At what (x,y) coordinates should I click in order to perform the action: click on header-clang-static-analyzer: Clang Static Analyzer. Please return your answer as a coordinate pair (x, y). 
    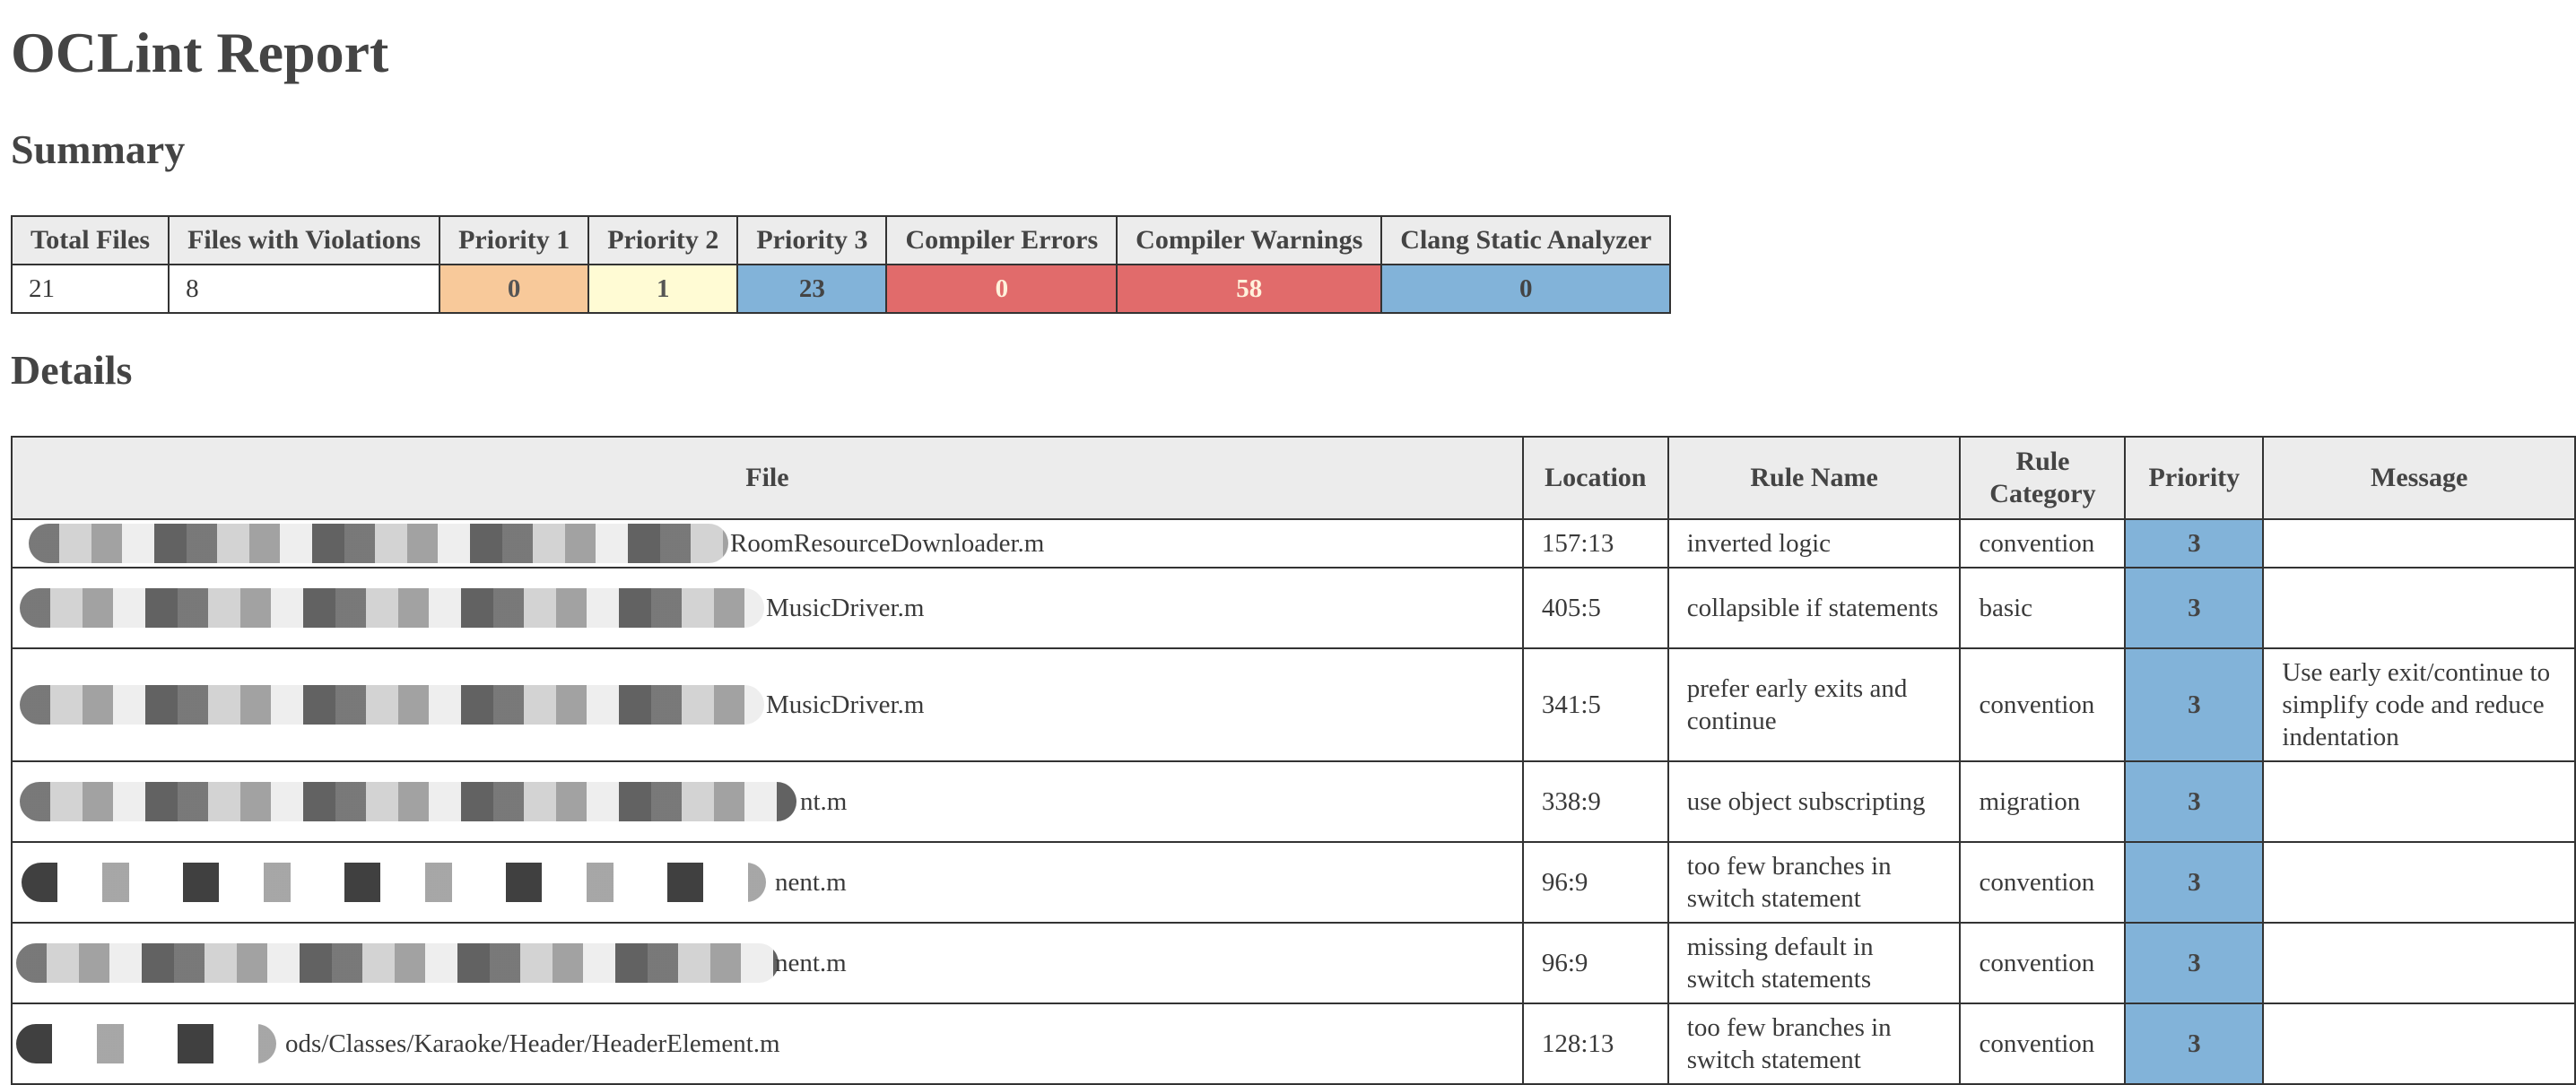
    Looking at the image, I should click on (1526, 240).